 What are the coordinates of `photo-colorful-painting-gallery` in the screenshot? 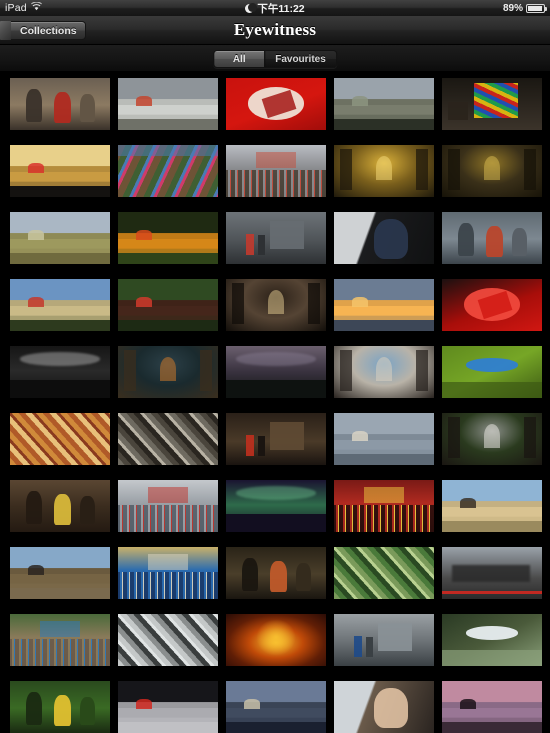 It's located at (492, 104).